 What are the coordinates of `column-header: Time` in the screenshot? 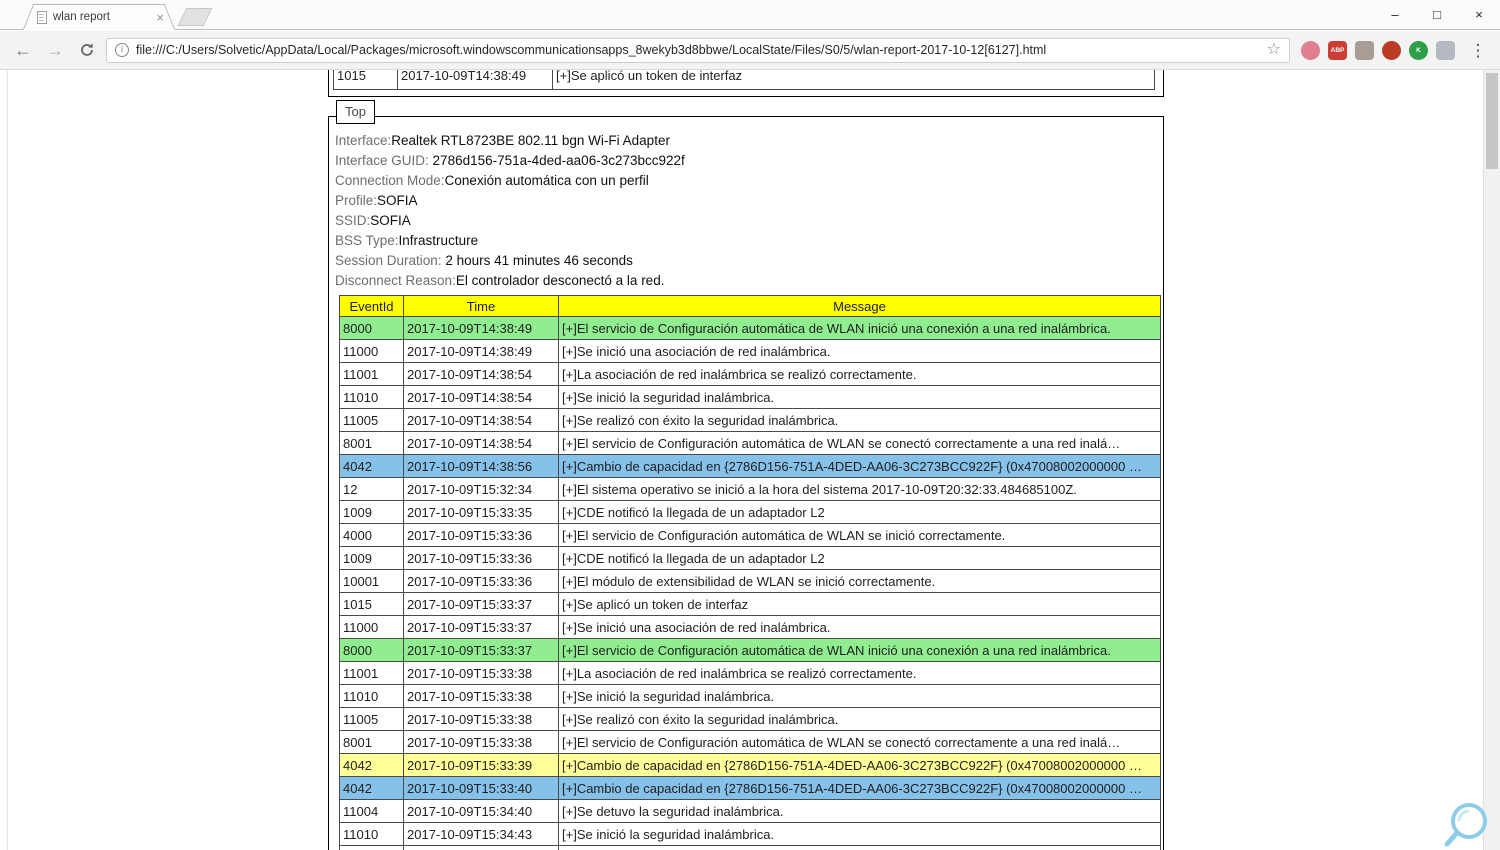 It's located at (481, 306).